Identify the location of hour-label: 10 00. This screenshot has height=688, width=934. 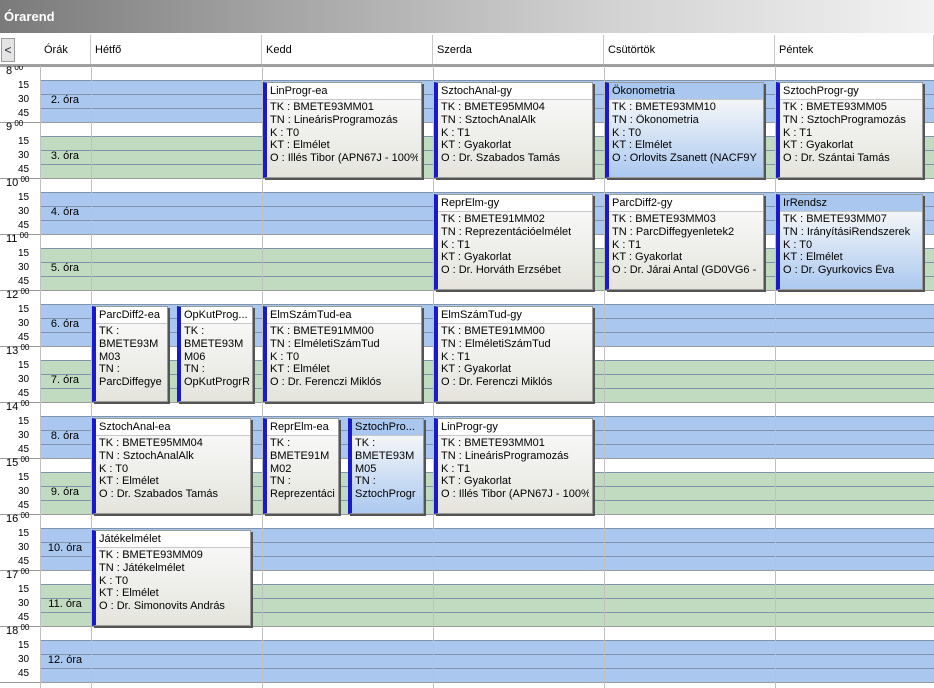
(18, 182).